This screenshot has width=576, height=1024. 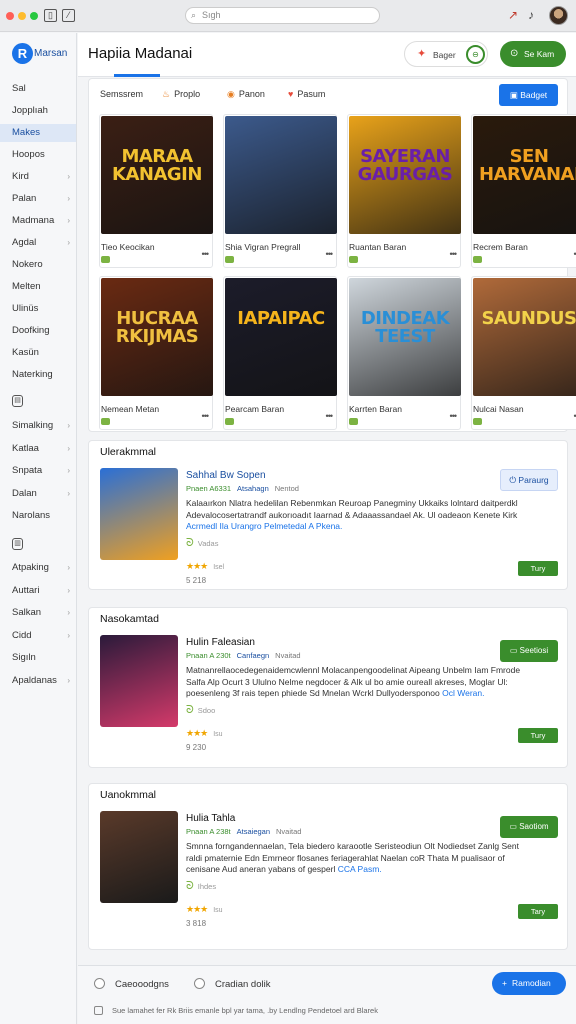 I want to click on sidebar-item: Ulinüs, so click(x=38, y=309).